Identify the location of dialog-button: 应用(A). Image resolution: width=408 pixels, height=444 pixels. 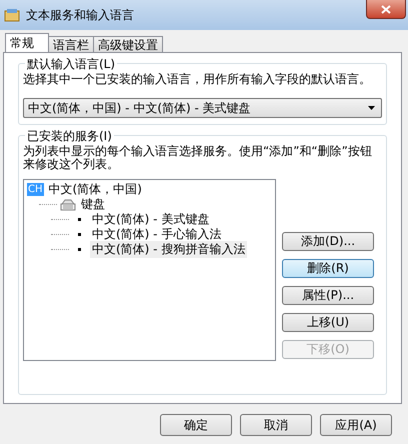
(356, 425).